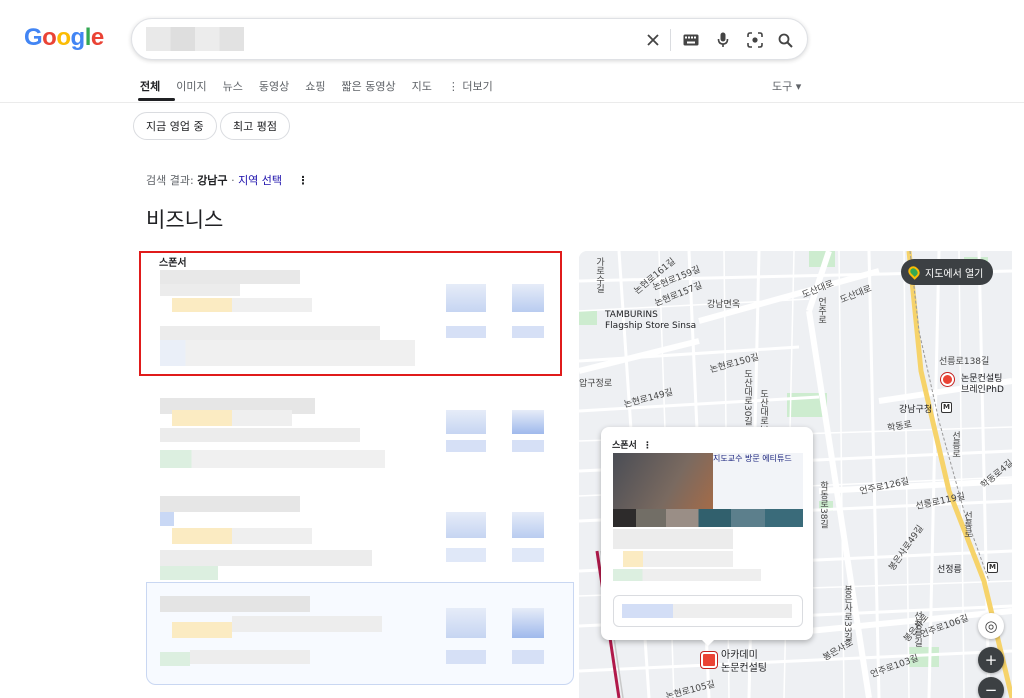 The image size is (1024, 698). I want to click on map-road-label: 봉은사로33길, so click(847, 613).